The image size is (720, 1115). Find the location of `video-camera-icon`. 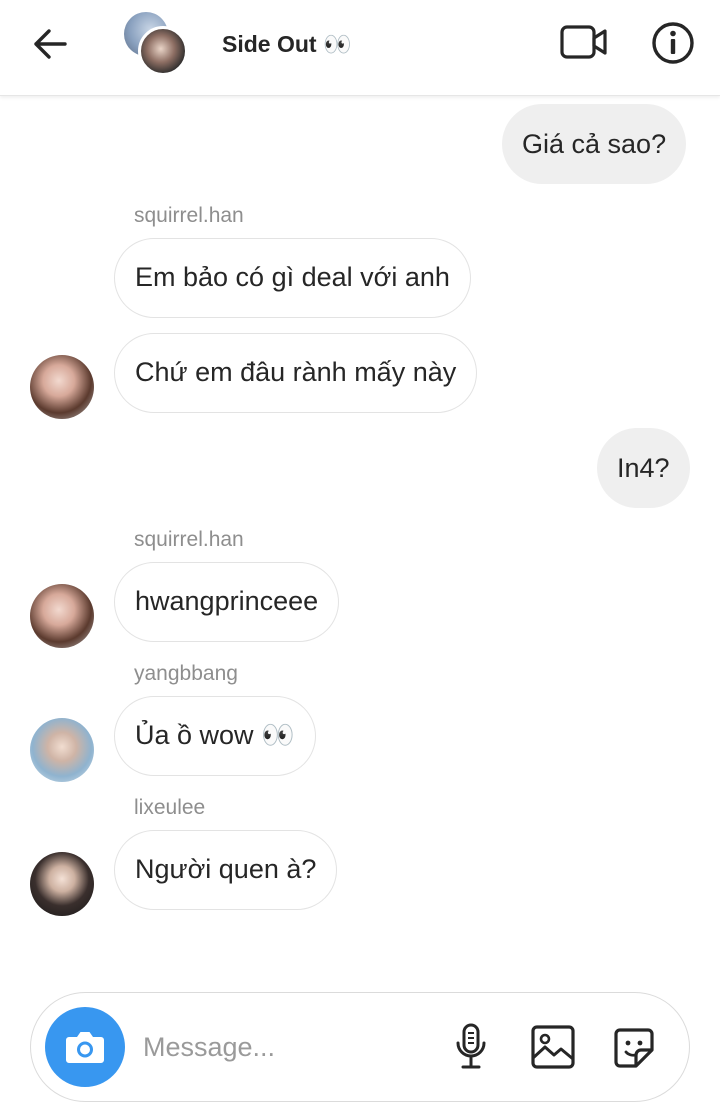

video-camera-icon is located at coordinates (583, 42).